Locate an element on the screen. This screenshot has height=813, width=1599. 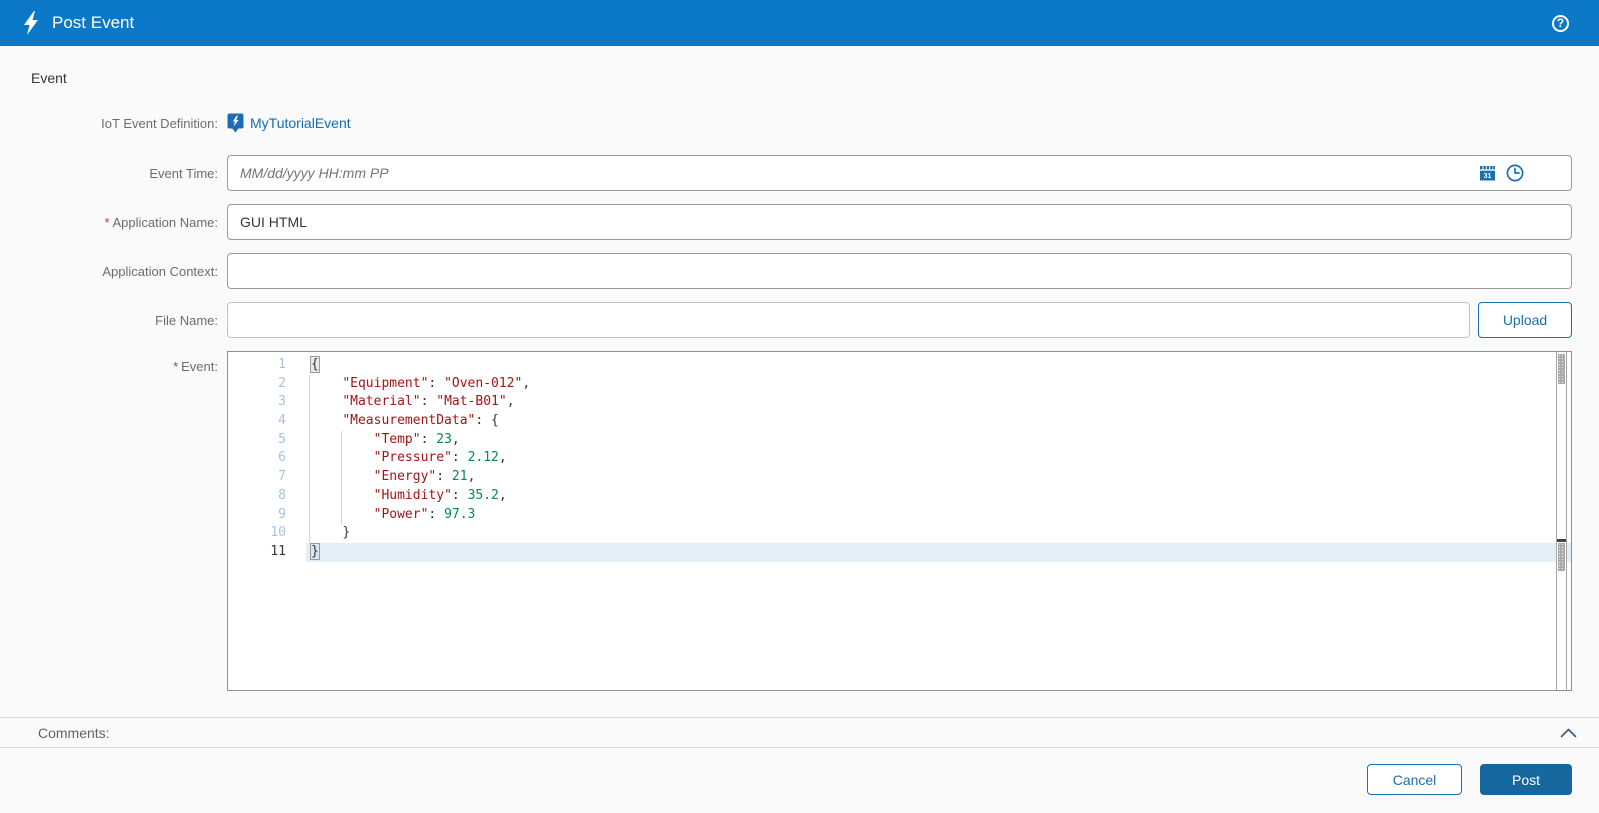
line-content: "Material": "Mat-B01", is located at coordinates (428, 402).